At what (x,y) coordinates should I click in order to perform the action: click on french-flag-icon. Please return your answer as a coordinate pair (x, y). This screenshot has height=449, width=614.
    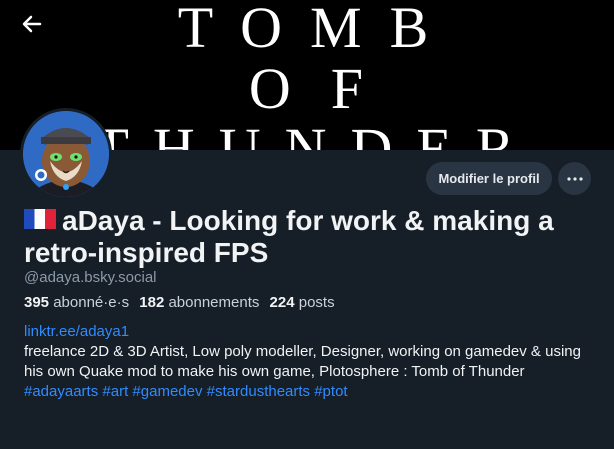
    Looking at the image, I should click on (40, 219).